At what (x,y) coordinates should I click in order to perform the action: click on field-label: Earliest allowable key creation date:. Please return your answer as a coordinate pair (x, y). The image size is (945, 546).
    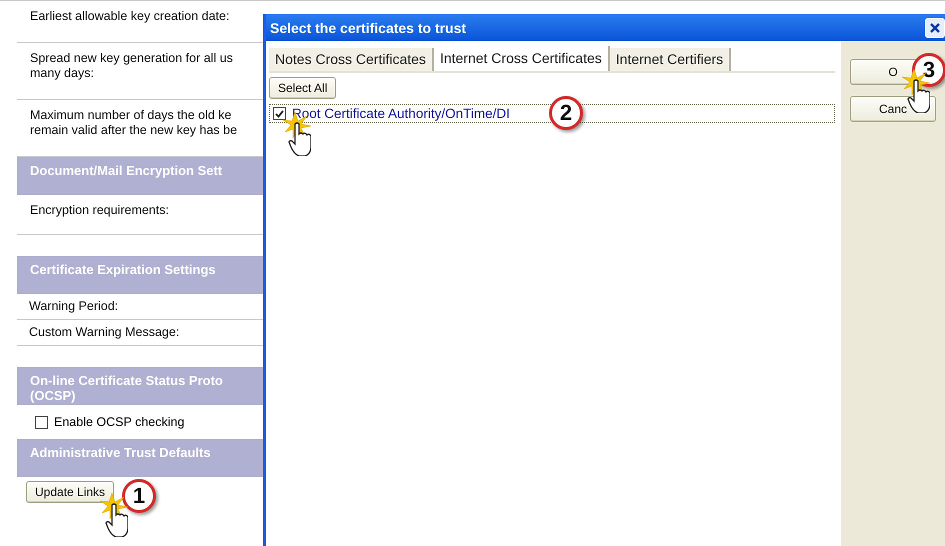
    Looking at the image, I should click on (130, 16).